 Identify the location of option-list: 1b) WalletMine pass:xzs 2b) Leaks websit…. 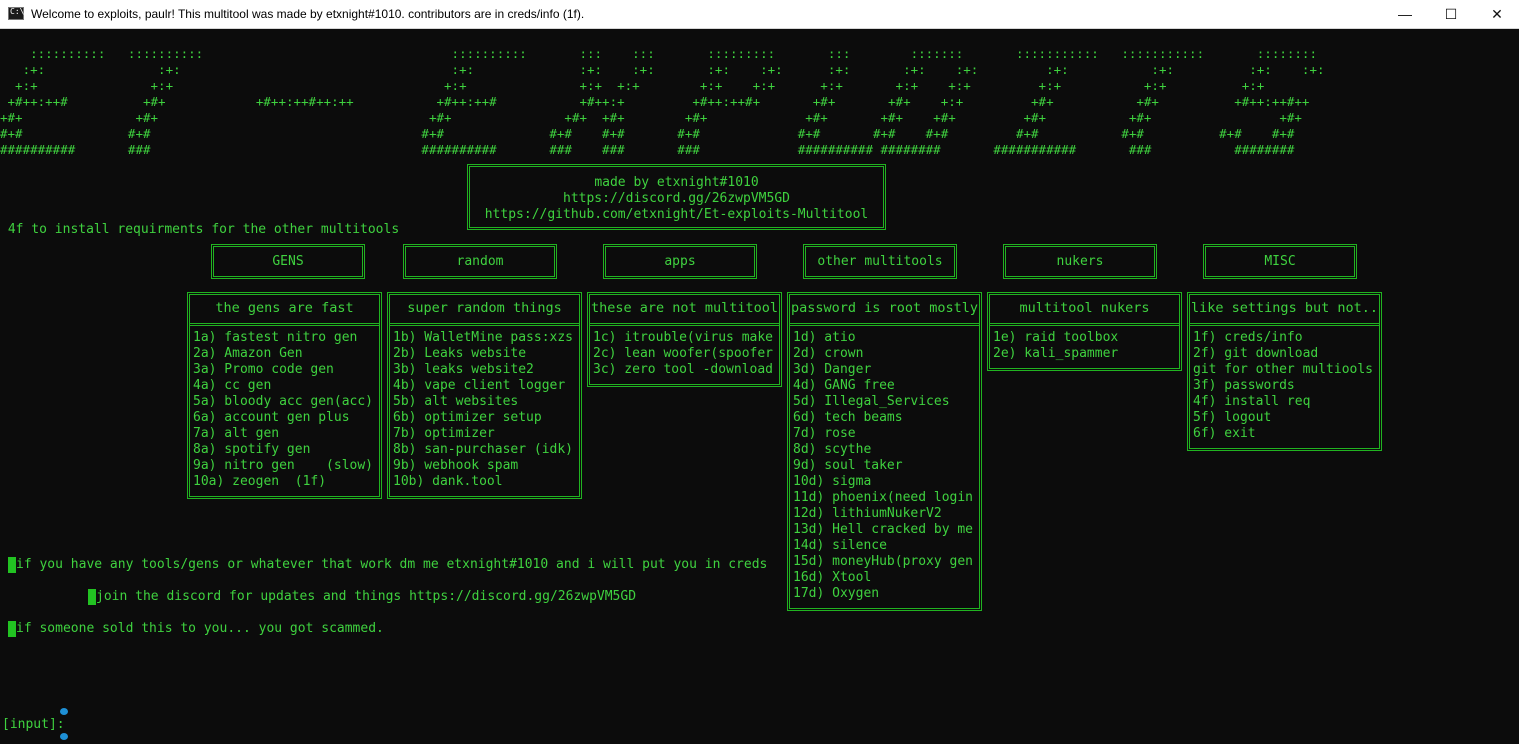
(484, 411).